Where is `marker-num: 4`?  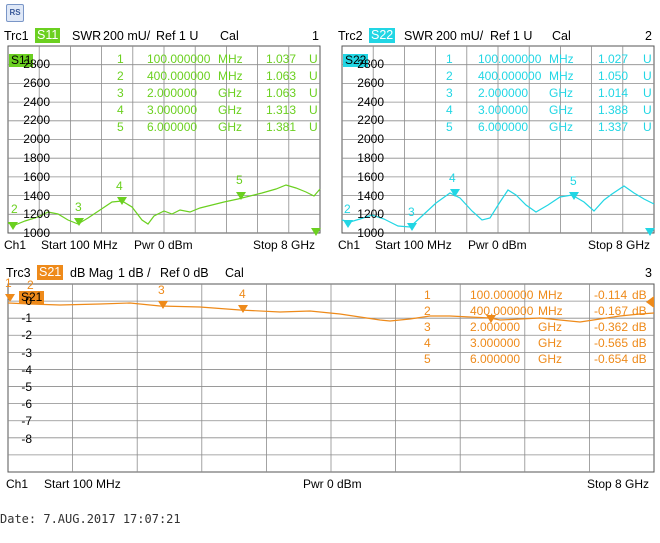 marker-num: 4 is located at coordinates (427, 343).